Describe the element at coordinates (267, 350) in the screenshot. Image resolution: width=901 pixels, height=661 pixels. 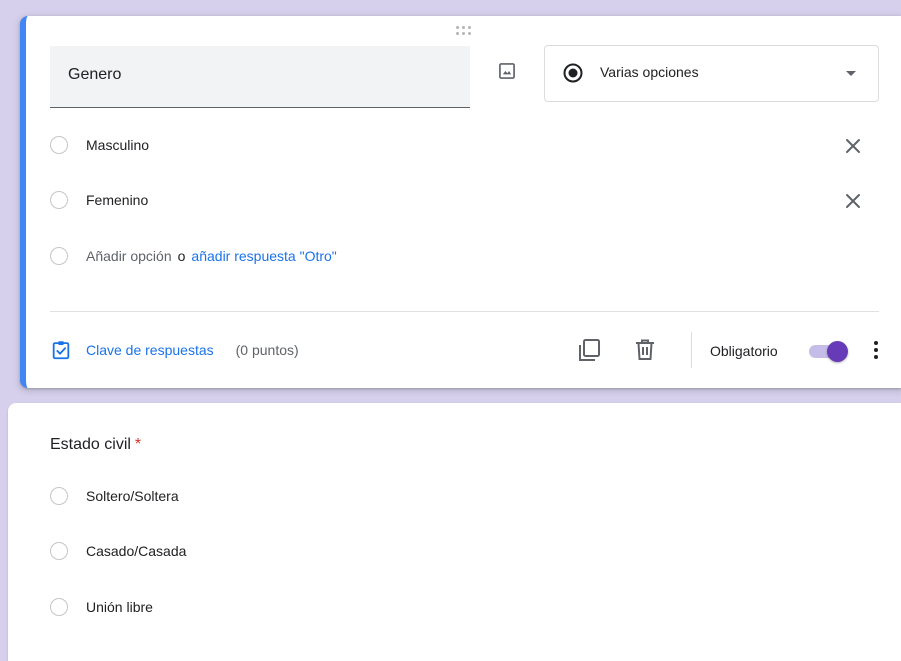
I see `points-label: (0 puntos)` at that location.